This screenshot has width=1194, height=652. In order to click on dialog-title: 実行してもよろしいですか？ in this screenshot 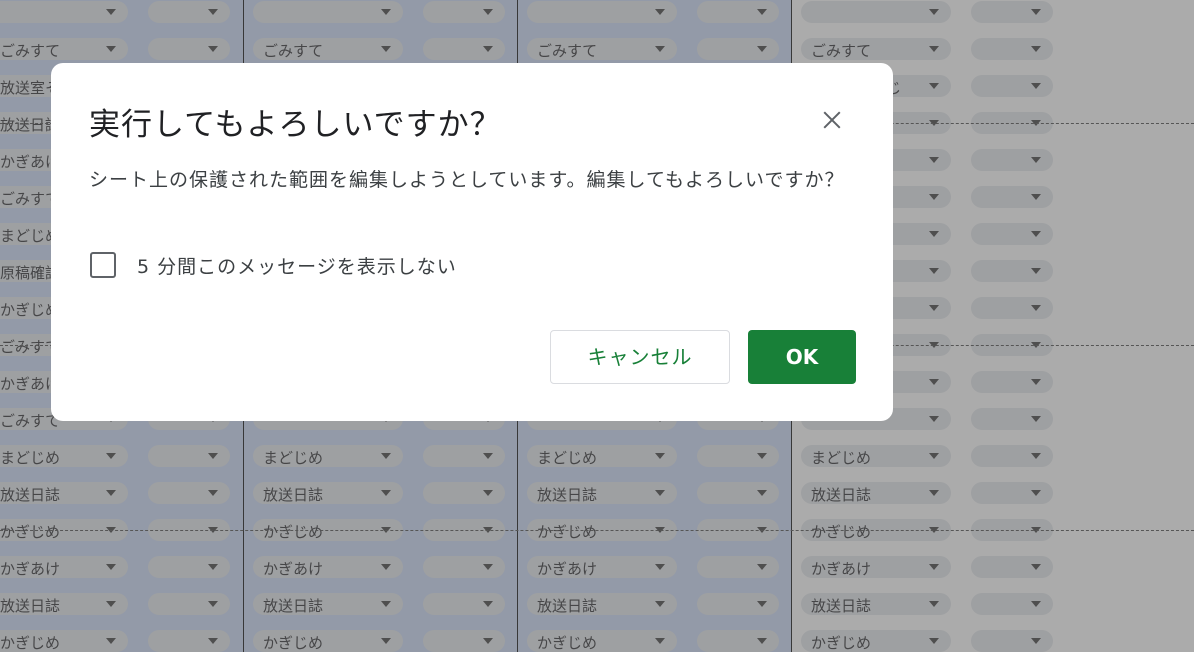, I will do `click(295, 125)`.